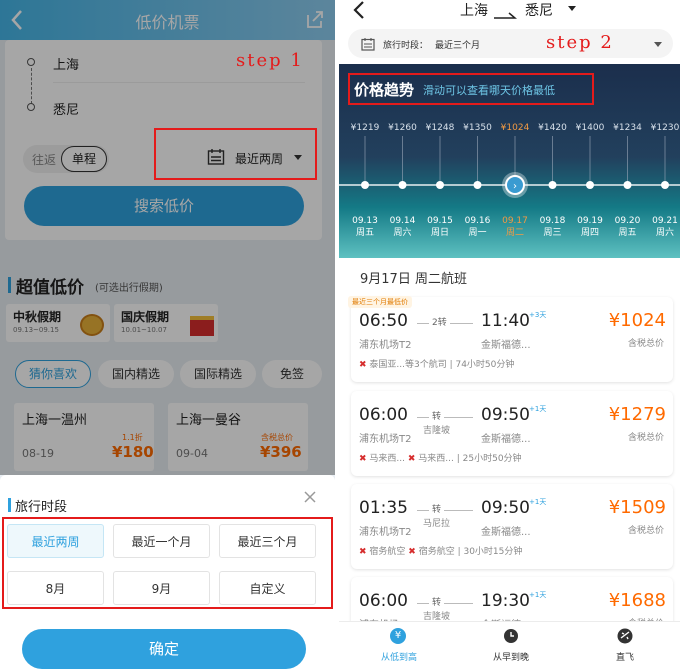  Describe the element at coordinates (637, 507) in the screenshot. I see `flight-price: ¥1509` at that location.